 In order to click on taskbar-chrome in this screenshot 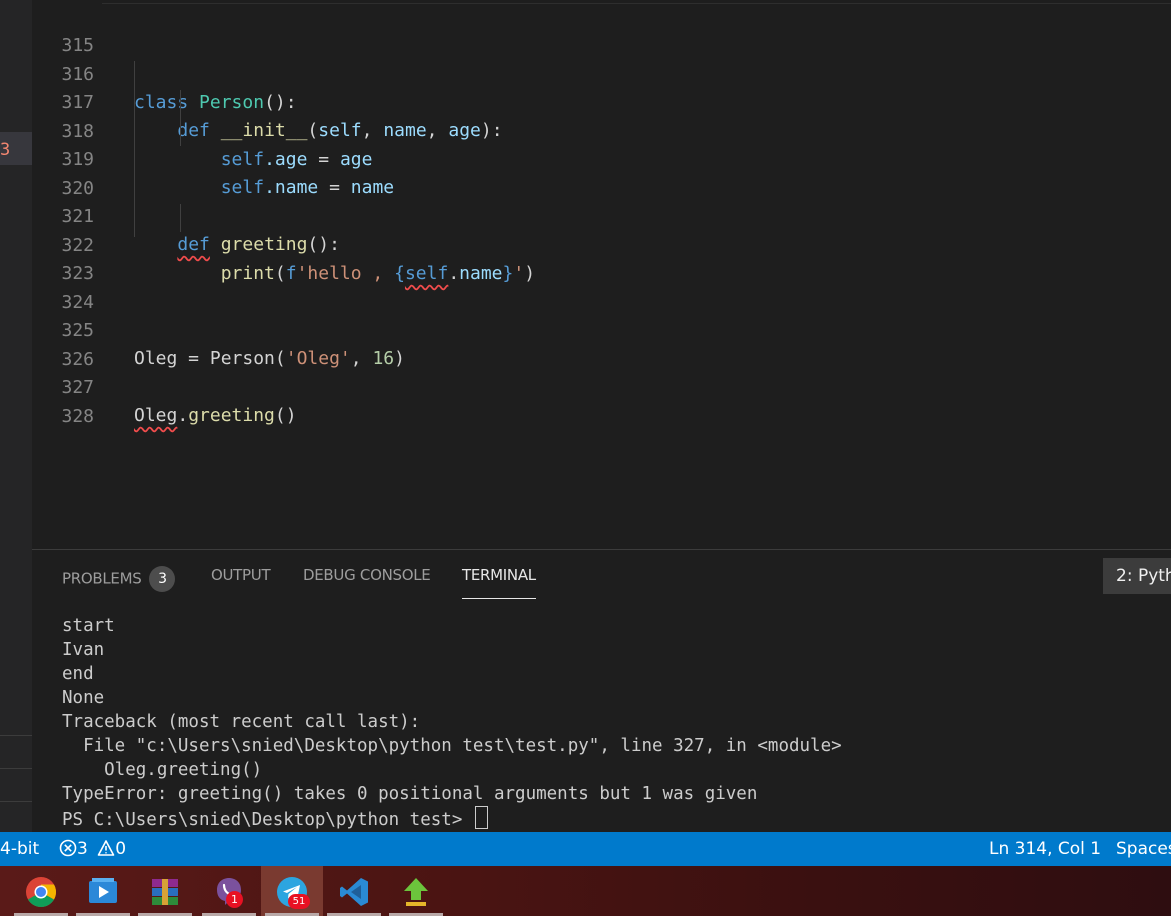, I will do `click(41, 891)`.